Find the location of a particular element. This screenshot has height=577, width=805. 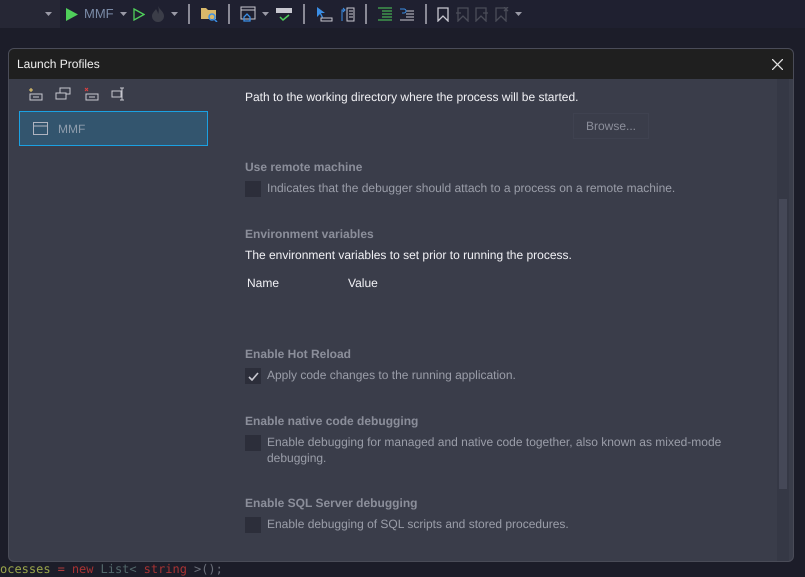

check-icon is located at coordinates (253, 376).